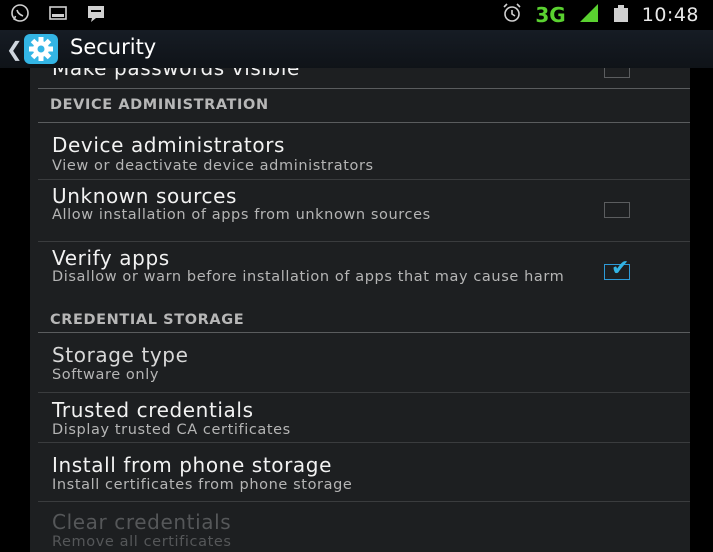 The width and height of the screenshot is (713, 552). I want to click on clock: 10:48, so click(670, 15).